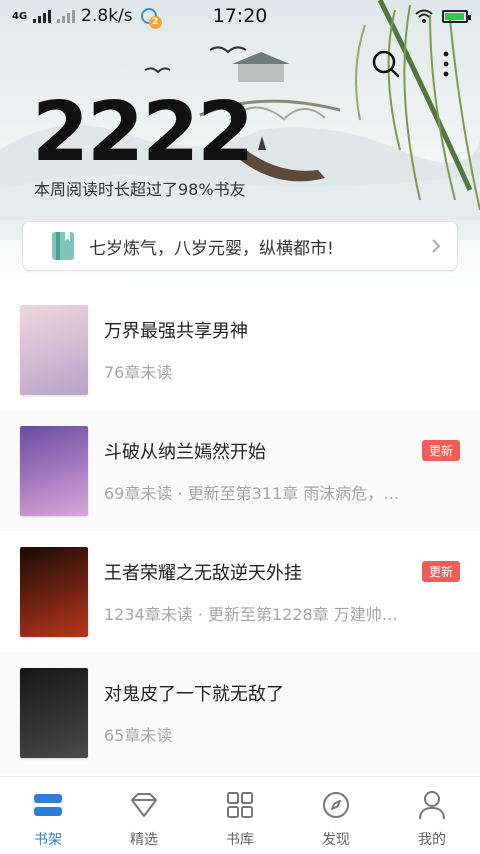  I want to click on user-icon, so click(432, 805).